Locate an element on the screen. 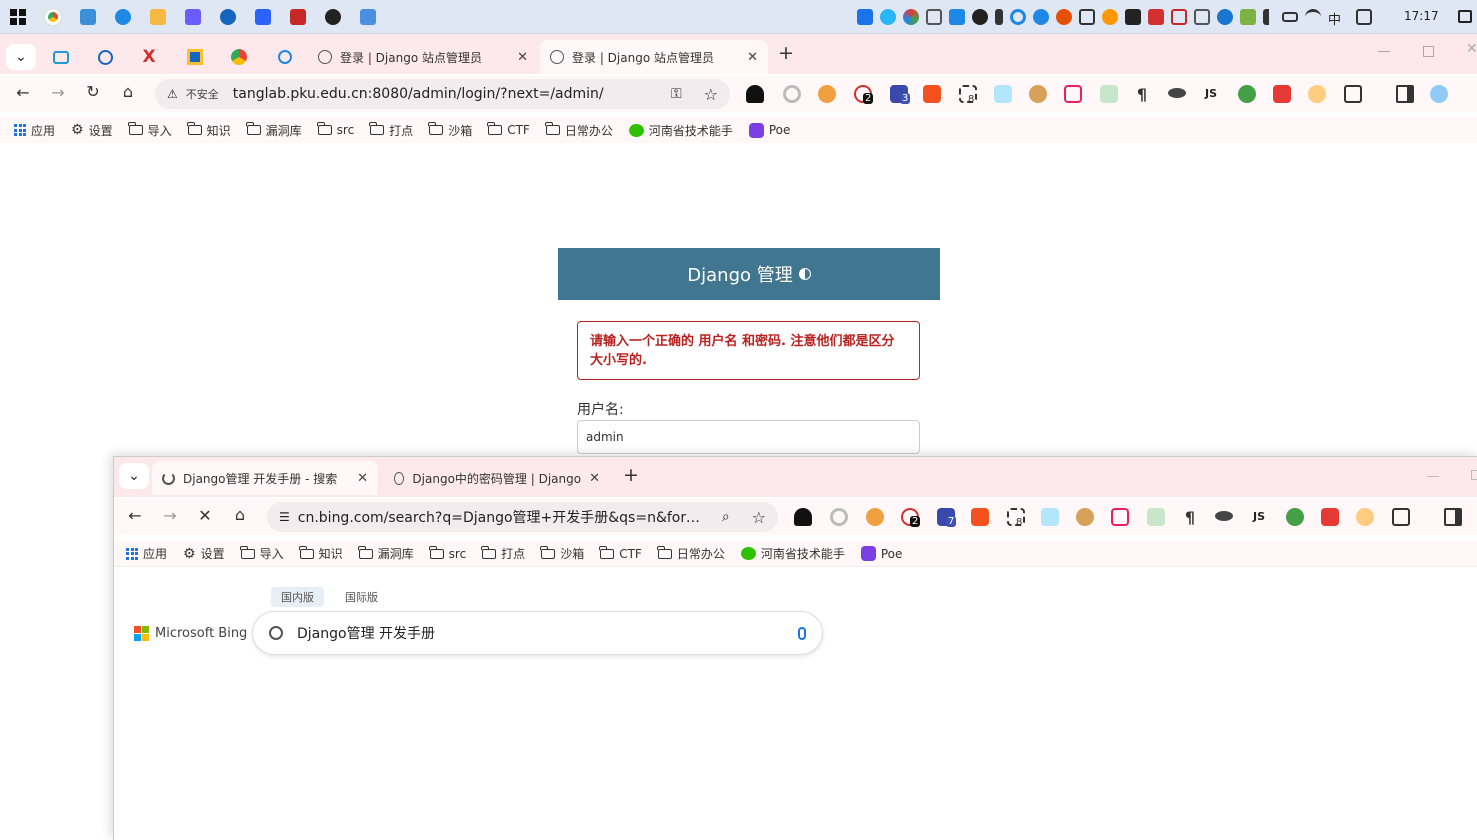 This screenshot has width=1477, height=840. forward-icon: → is located at coordinates (170, 515).